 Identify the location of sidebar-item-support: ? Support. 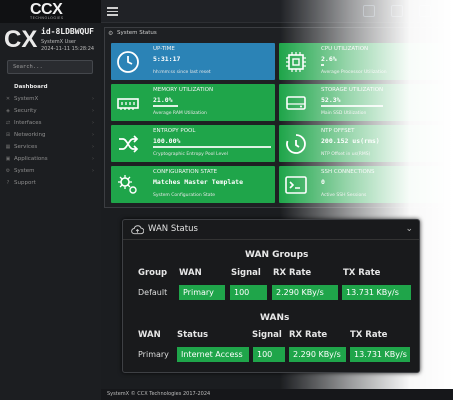
(49, 183).